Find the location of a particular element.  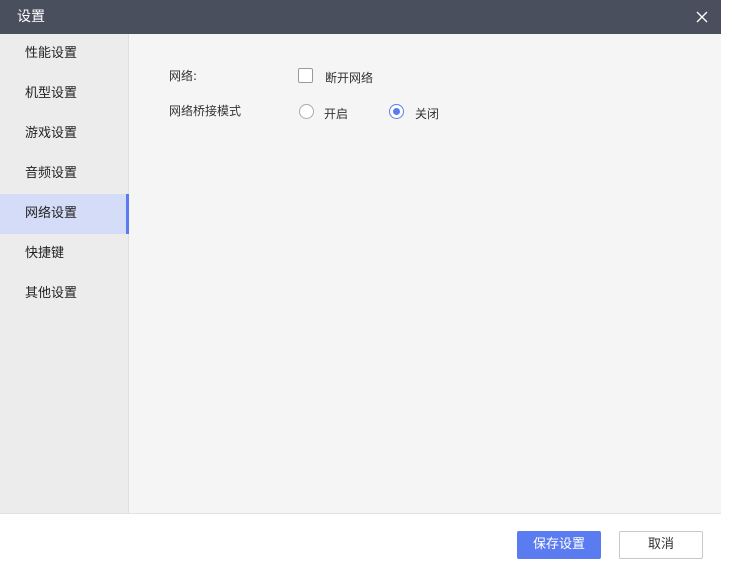

settings-sidebar: 性能设置 机型设置 游戏设置 音频设置 网络设置 快捷键 其他设置 is located at coordinates (64, 273).